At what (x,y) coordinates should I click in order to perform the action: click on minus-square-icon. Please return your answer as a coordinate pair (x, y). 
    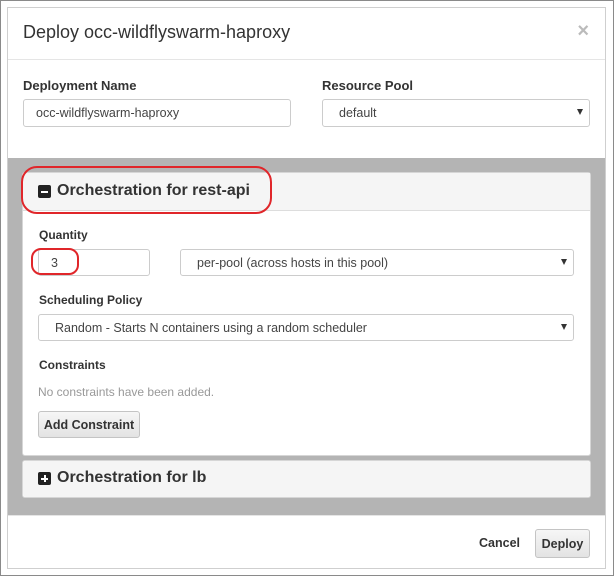
    Looking at the image, I should click on (44, 191).